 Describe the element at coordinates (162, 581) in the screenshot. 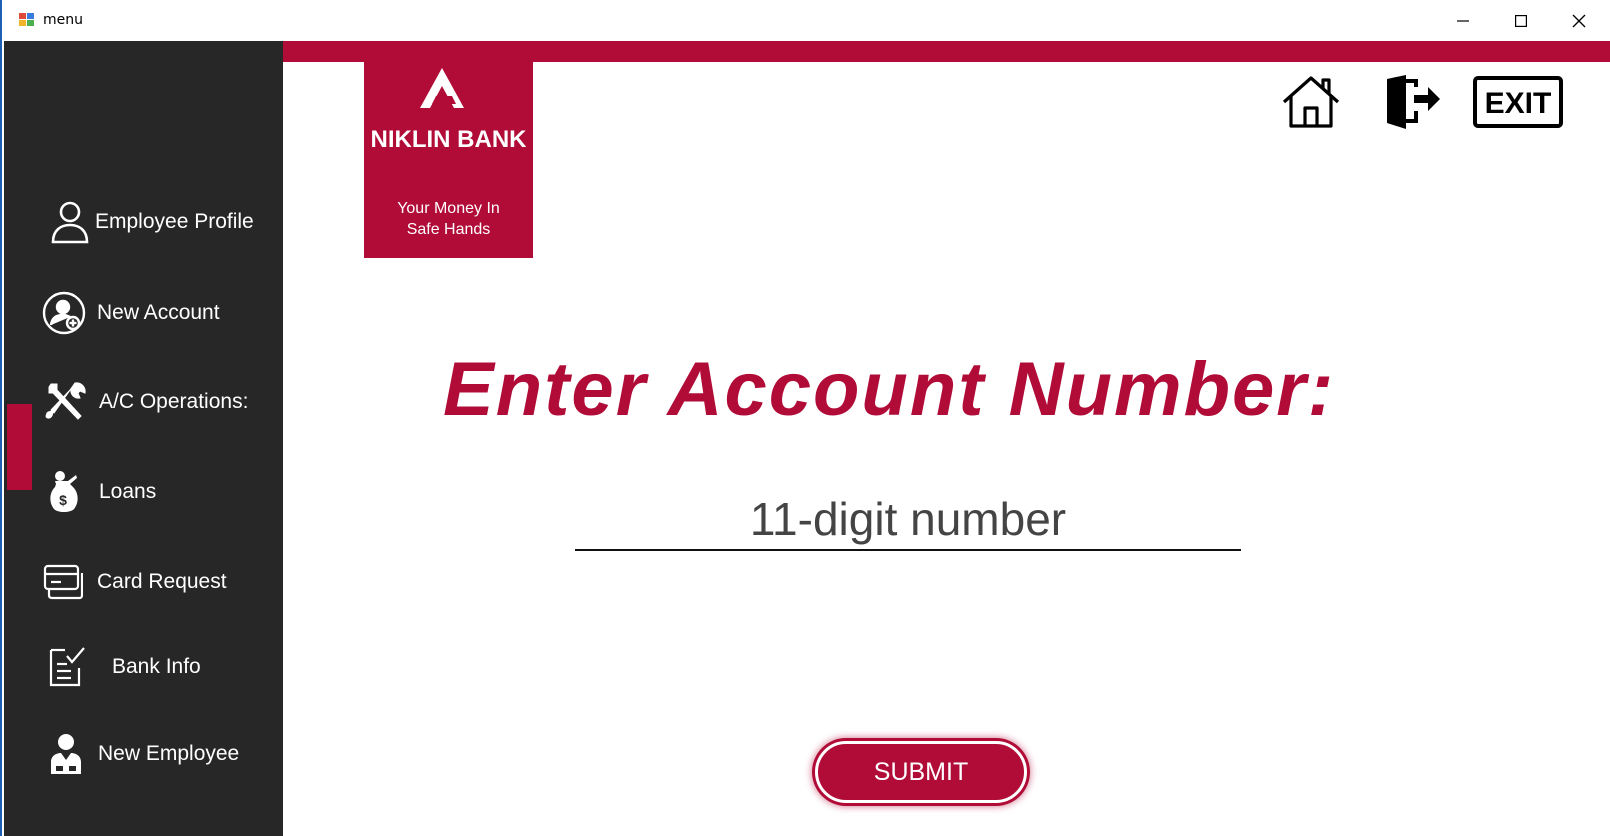

I see `sidebar-item-label: Card Request` at that location.